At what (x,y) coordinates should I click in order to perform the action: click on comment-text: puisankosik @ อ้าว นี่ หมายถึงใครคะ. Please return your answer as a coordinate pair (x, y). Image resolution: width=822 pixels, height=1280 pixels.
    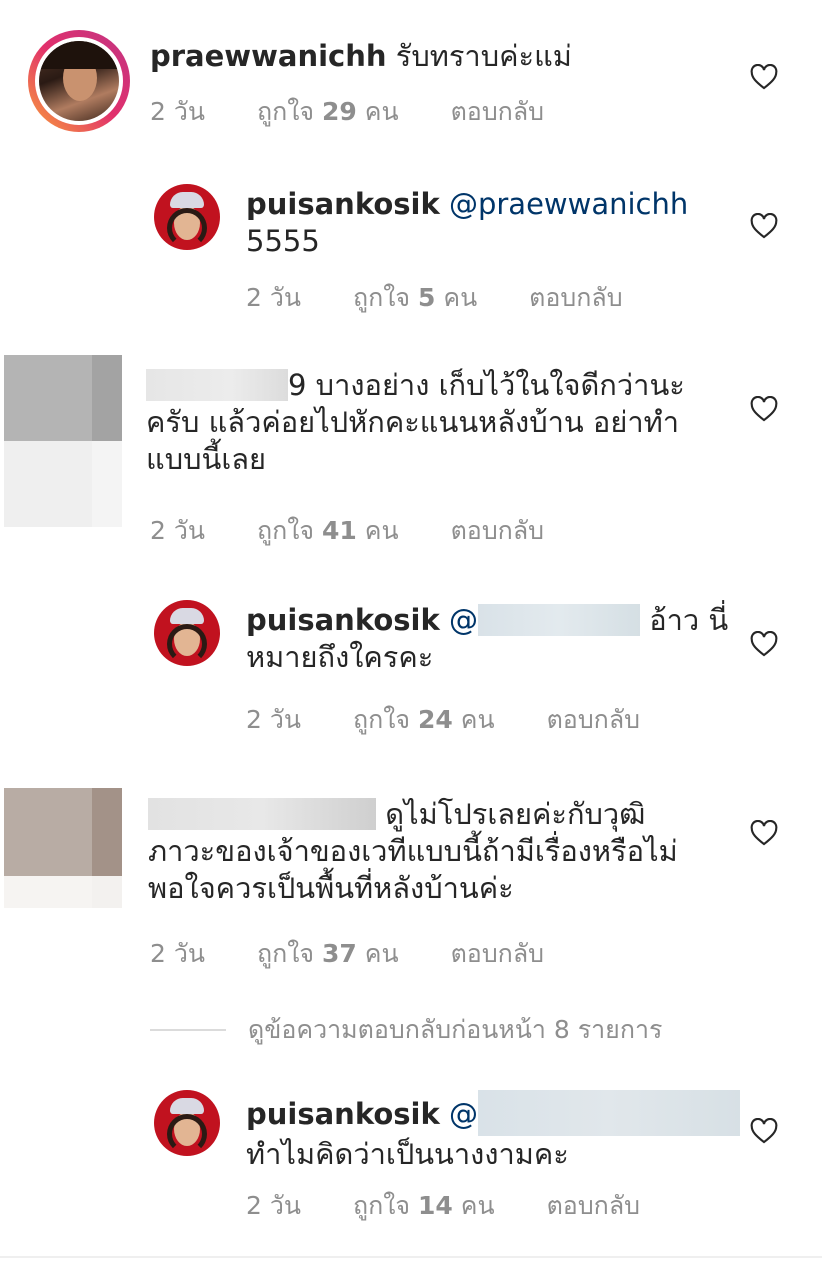
    Looking at the image, I should click on (487, 638).